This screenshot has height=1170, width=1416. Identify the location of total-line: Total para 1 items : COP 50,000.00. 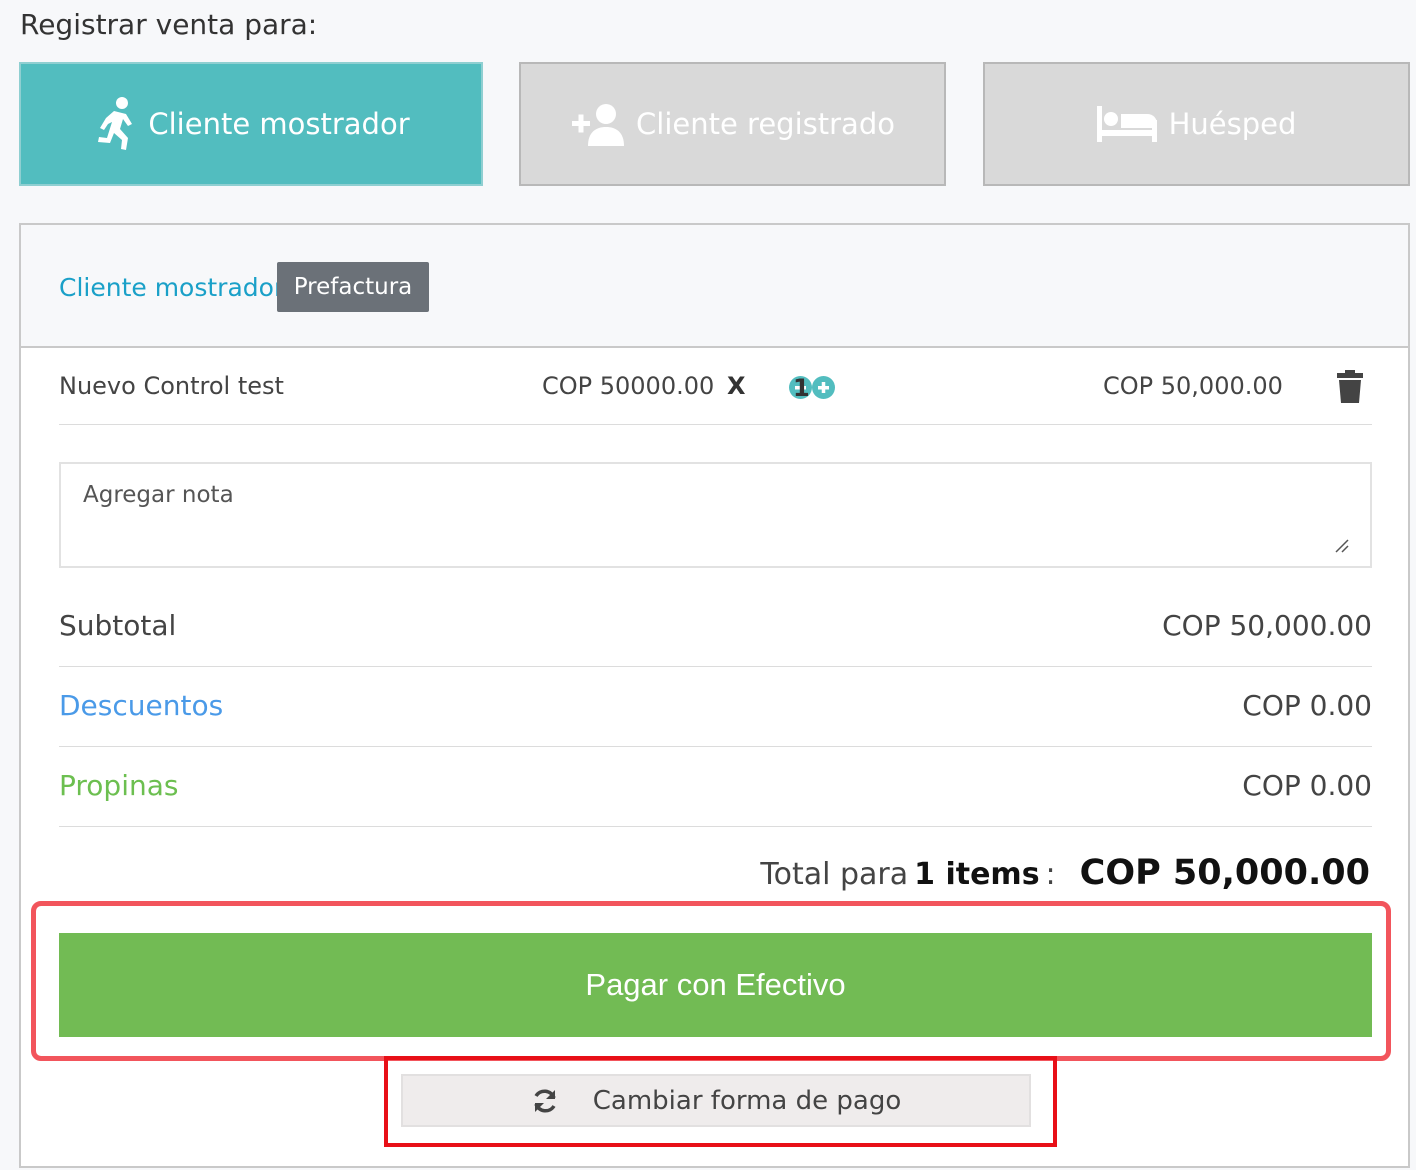
(1065, 873).